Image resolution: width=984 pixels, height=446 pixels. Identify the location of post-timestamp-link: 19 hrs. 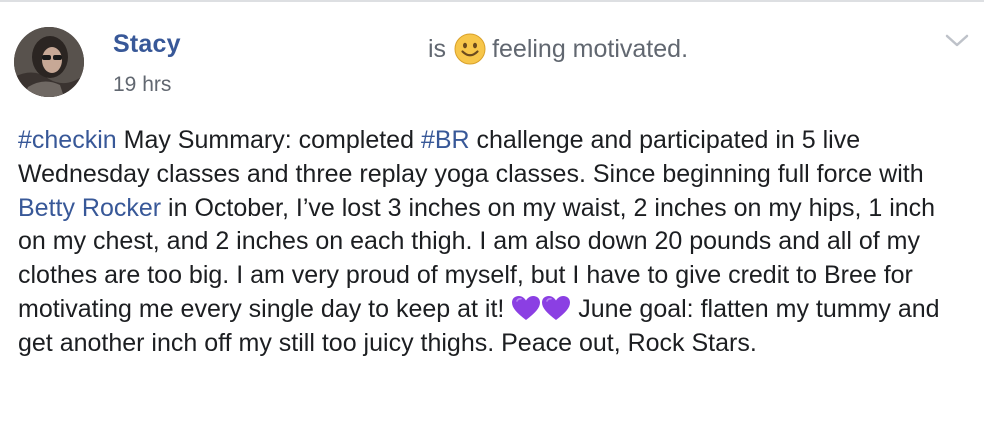
(142, 85).